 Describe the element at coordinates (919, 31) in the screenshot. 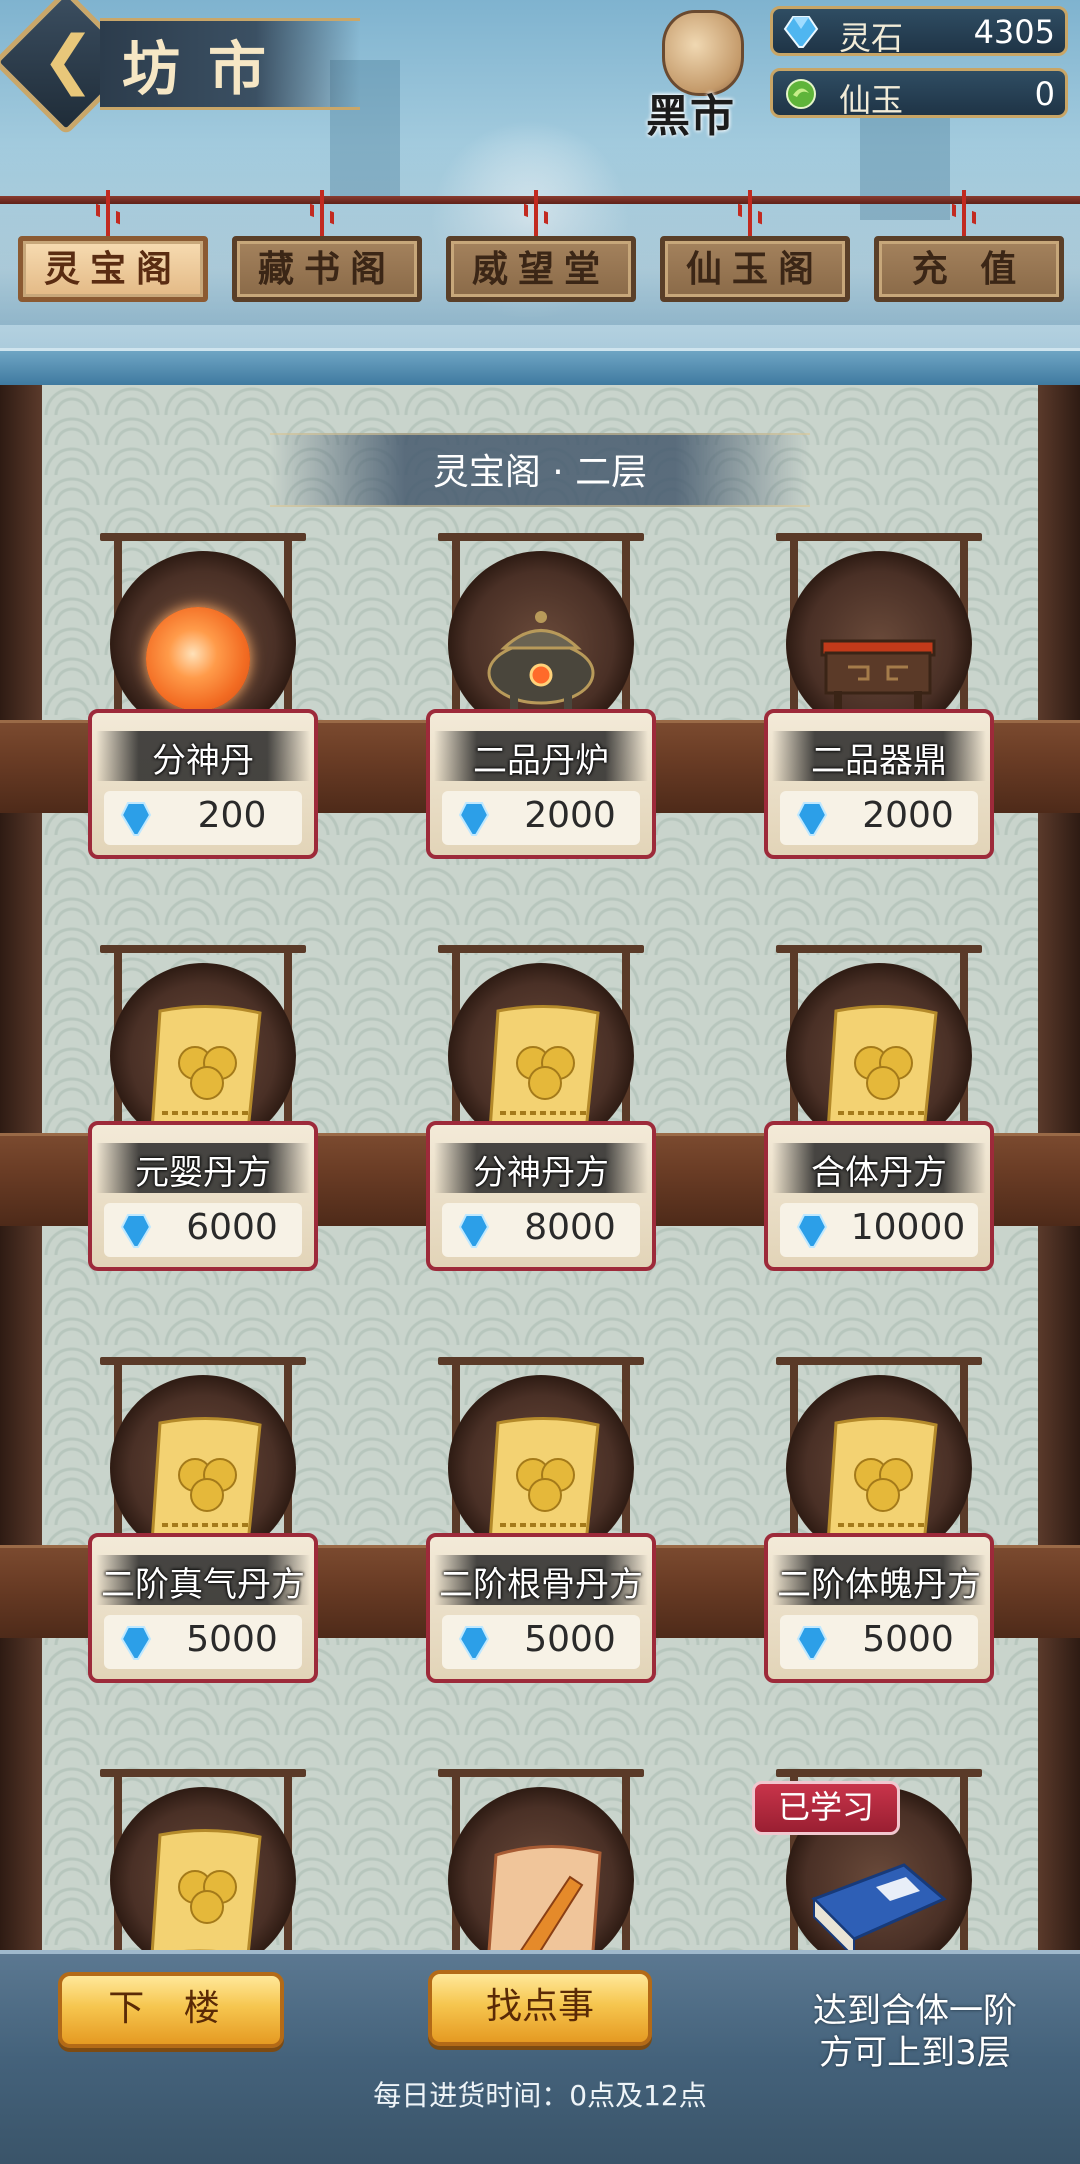

I see `currency-lingshi: 灵石 4305` at that location.